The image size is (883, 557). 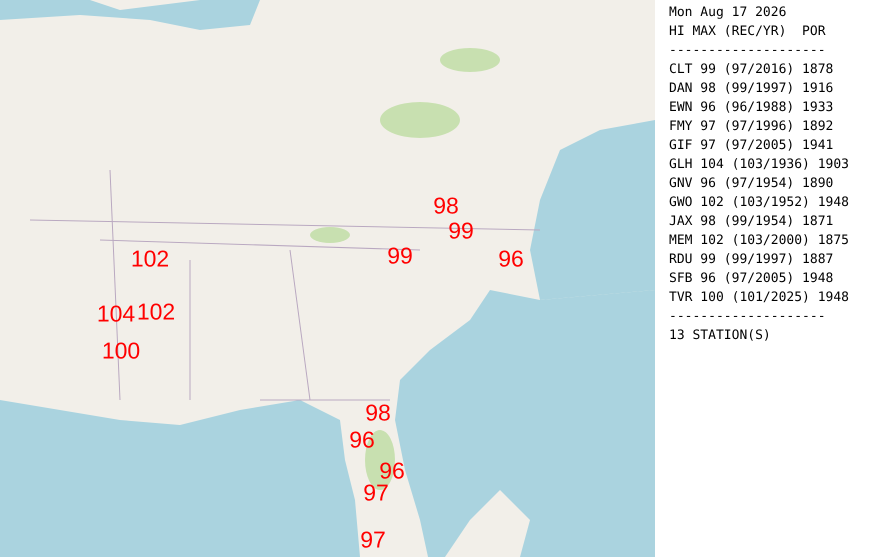 What do you see at coordinates (751, 184) in the screenshot?
I see `station-row-text: GNV 96 (97/1954) 1890` at bounding box center [751, 184].